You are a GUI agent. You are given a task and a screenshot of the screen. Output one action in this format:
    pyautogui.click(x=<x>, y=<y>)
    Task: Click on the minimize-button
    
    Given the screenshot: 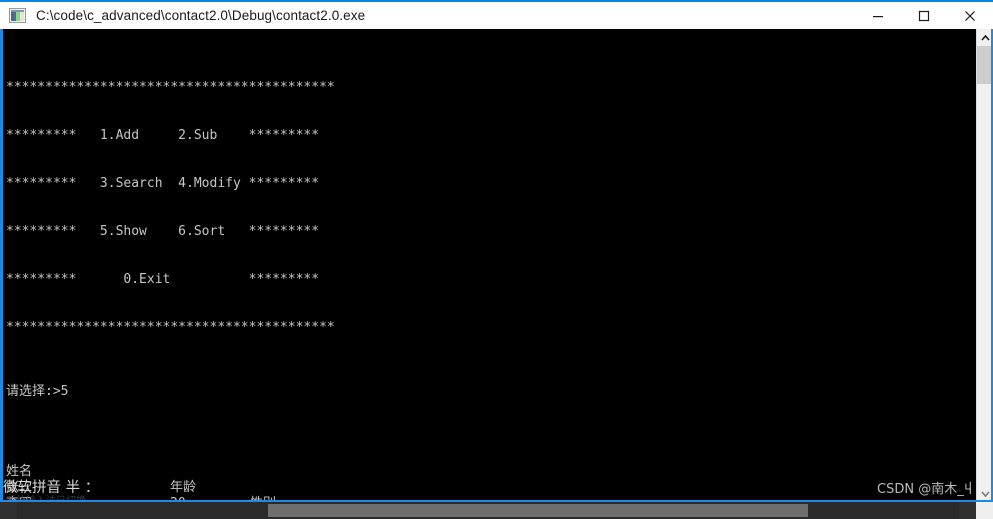 What is the action you would take?
    pyautogui.click(x=878, y=15)
    